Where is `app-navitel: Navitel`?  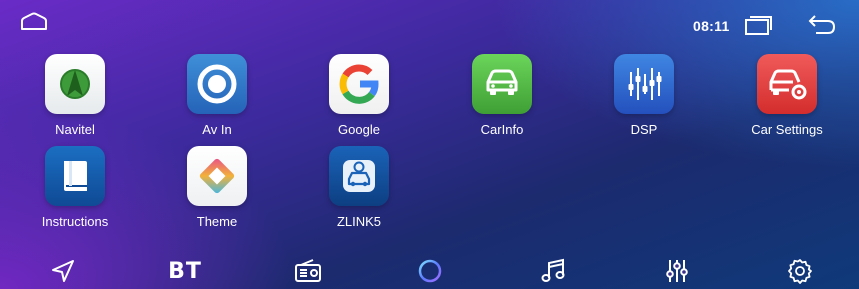 app-navitel: Navitel is located at coordinates (75, 99).